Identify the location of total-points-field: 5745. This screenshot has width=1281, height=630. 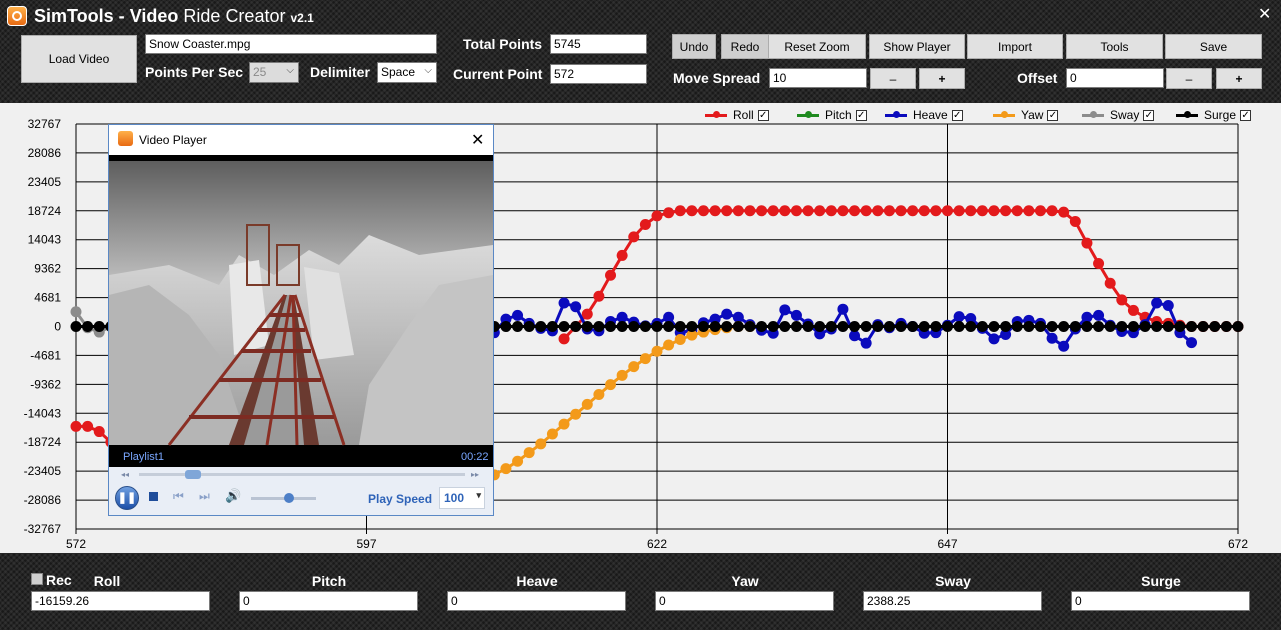
(598, 44).